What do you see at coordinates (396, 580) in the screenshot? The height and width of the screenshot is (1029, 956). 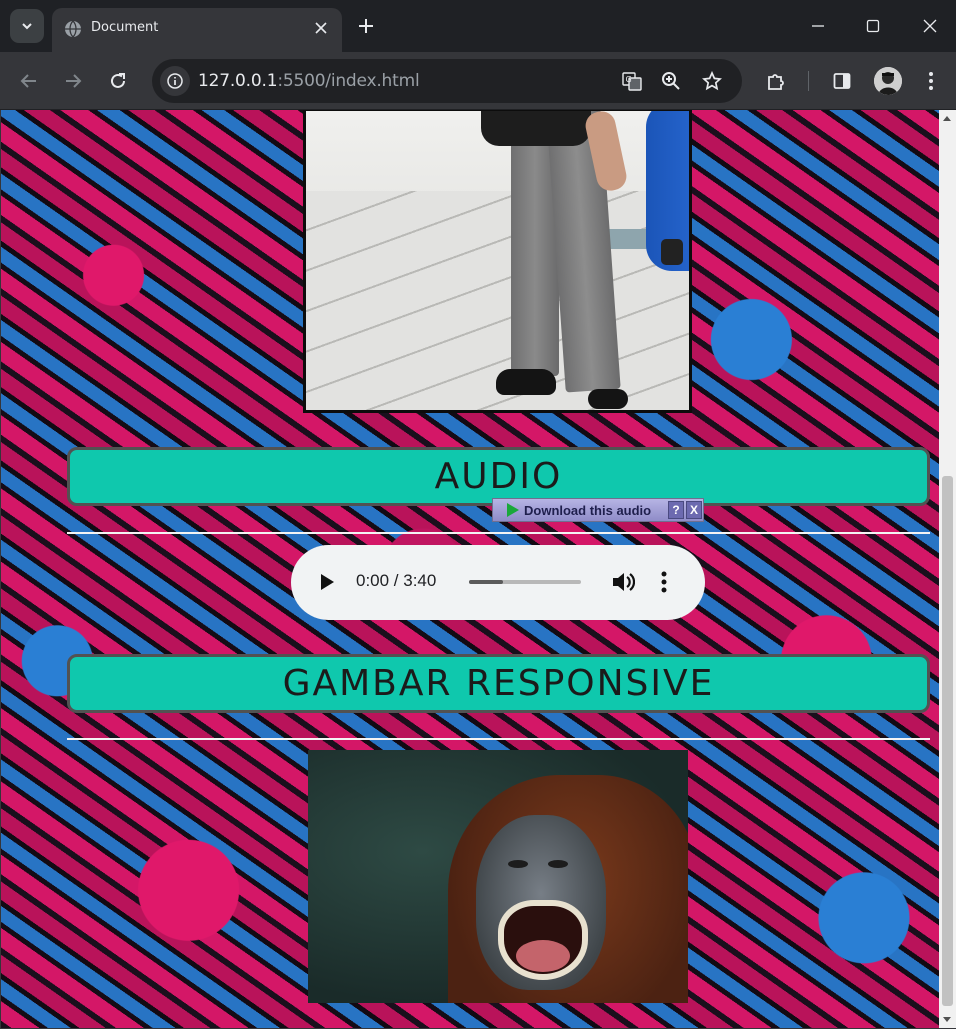 I see `audio-time: 0:00 / 3:40` at bounding box center [396, 580].